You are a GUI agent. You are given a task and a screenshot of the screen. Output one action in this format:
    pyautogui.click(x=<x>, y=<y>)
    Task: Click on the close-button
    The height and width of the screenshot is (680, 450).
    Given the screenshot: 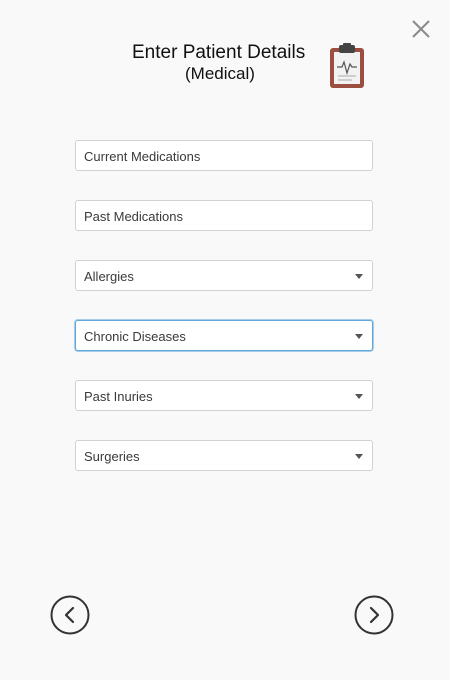 What is the action you would take?
    pyautogui.click(x=421, y=29)
    